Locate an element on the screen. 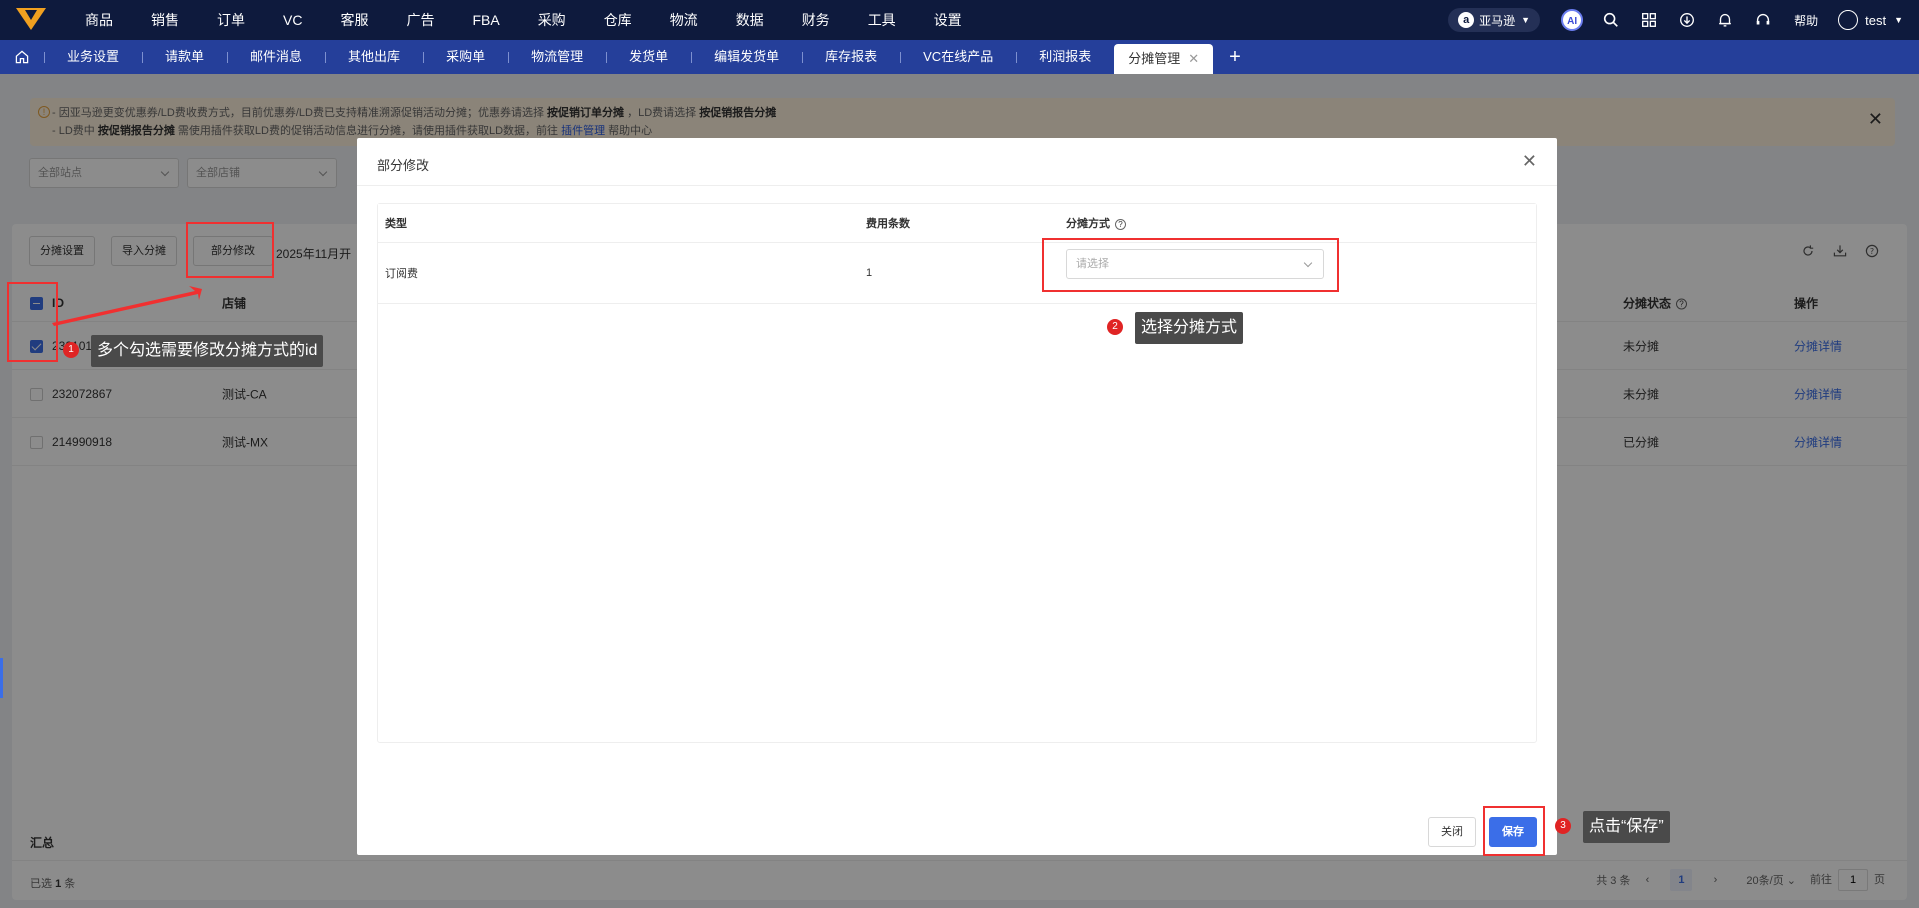 The width and height of the screenshot is (1919, 908). tab-2: 邮件消息 is located at coordinates (276, 57).